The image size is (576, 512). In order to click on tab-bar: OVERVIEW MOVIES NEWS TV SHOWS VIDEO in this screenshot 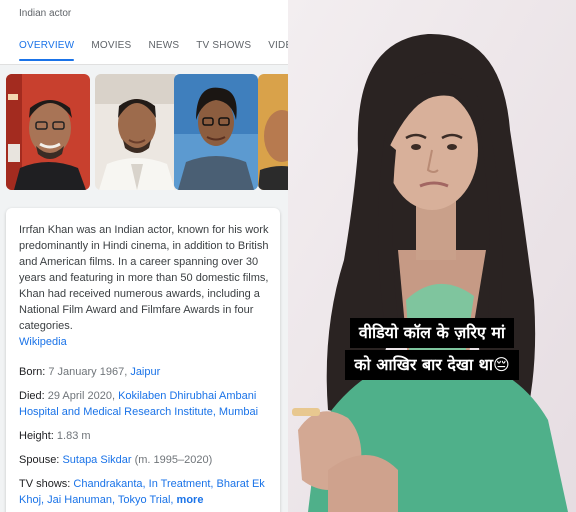, I will do `click(153, 50)`.